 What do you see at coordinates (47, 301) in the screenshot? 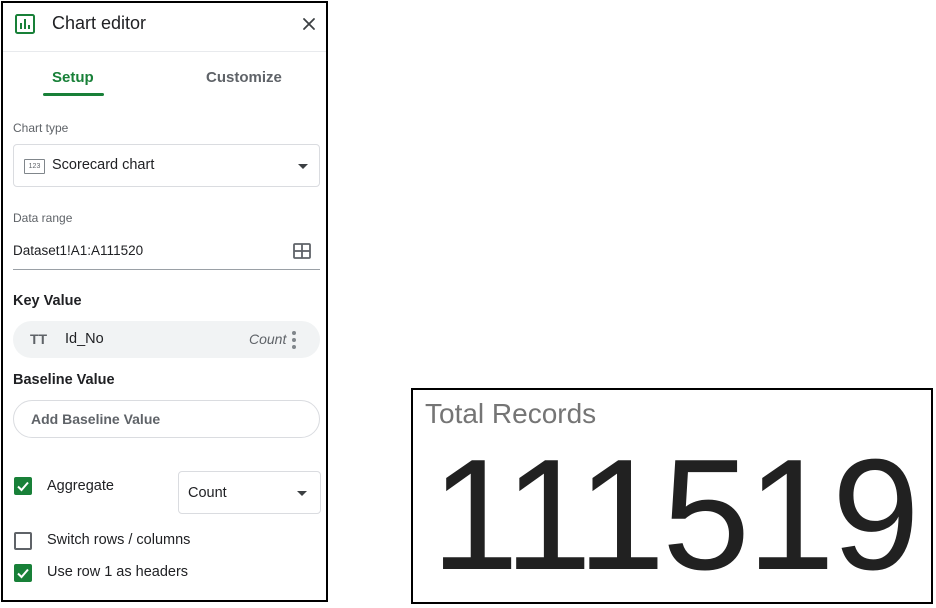
I see `key-value-heading: Key Value` at bounding box center [47, 301].